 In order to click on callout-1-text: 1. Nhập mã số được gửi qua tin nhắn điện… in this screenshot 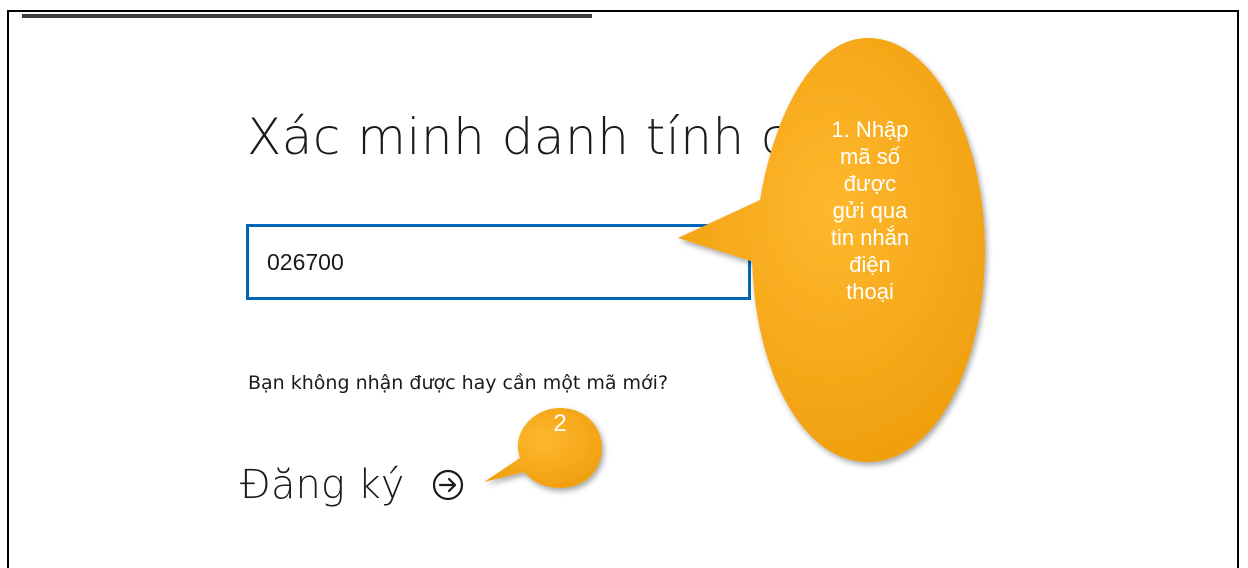, I will do `click(870, 210)`.